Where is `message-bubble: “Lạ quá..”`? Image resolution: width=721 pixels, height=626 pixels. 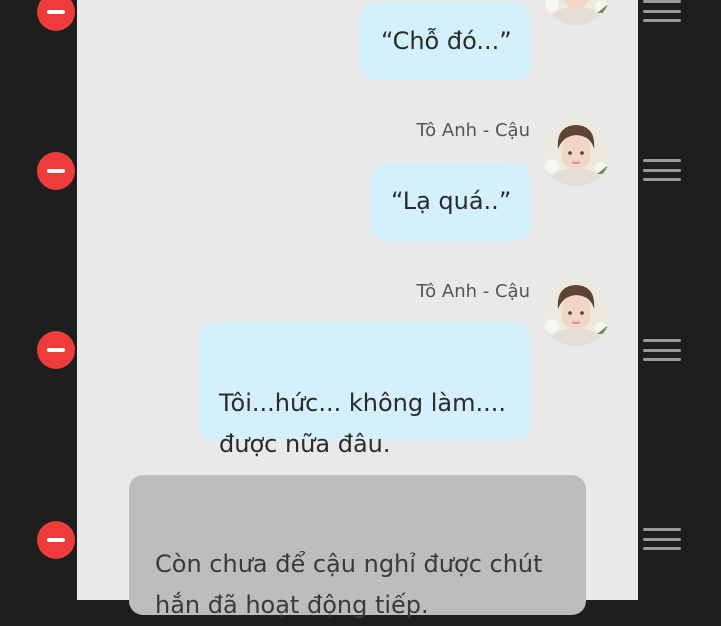 message-bubble: “Lạ quá..” is located at coordinates (450, 202).